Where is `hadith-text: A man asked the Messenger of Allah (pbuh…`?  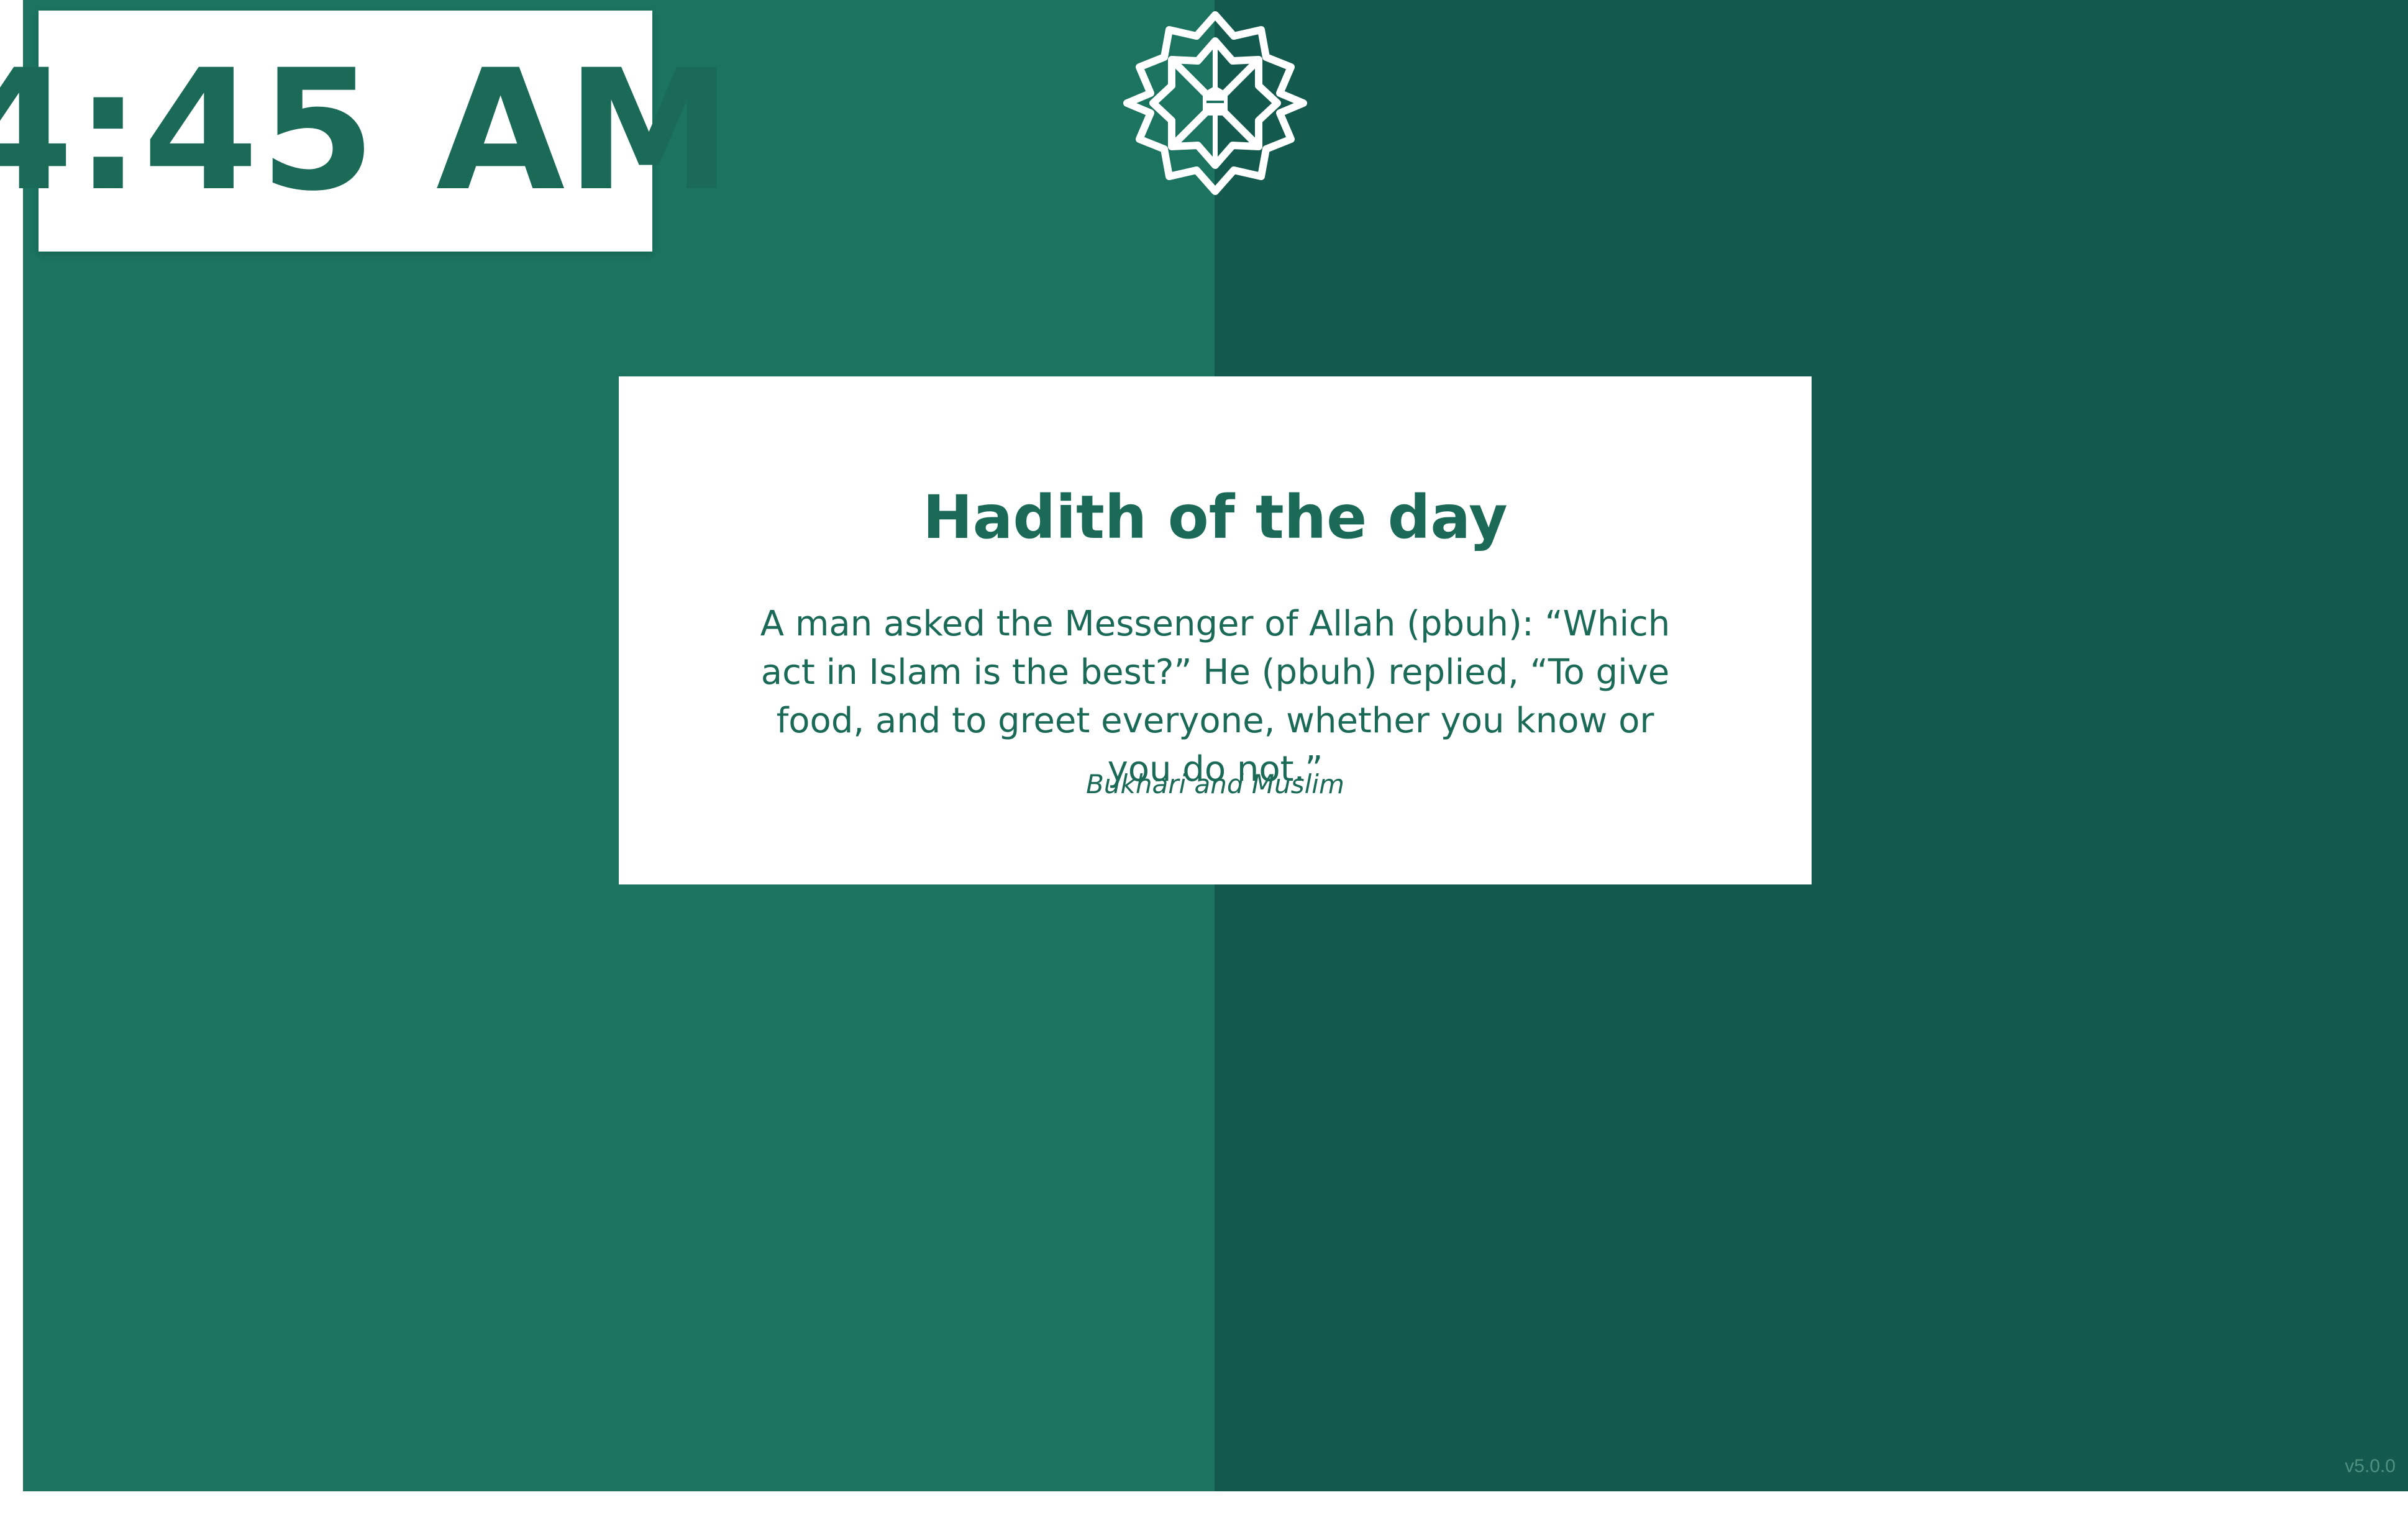 hadith-text: A man asked the Messenger of Allah (pbuh… is located at coordinates (1215, 697).